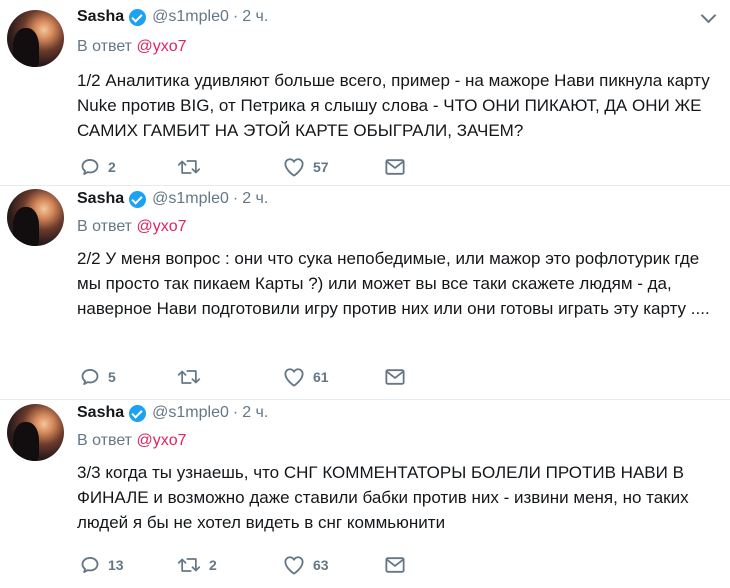 This screenshot has width=730, height=588. I want to click on like-count: 61, so click(321, 377).